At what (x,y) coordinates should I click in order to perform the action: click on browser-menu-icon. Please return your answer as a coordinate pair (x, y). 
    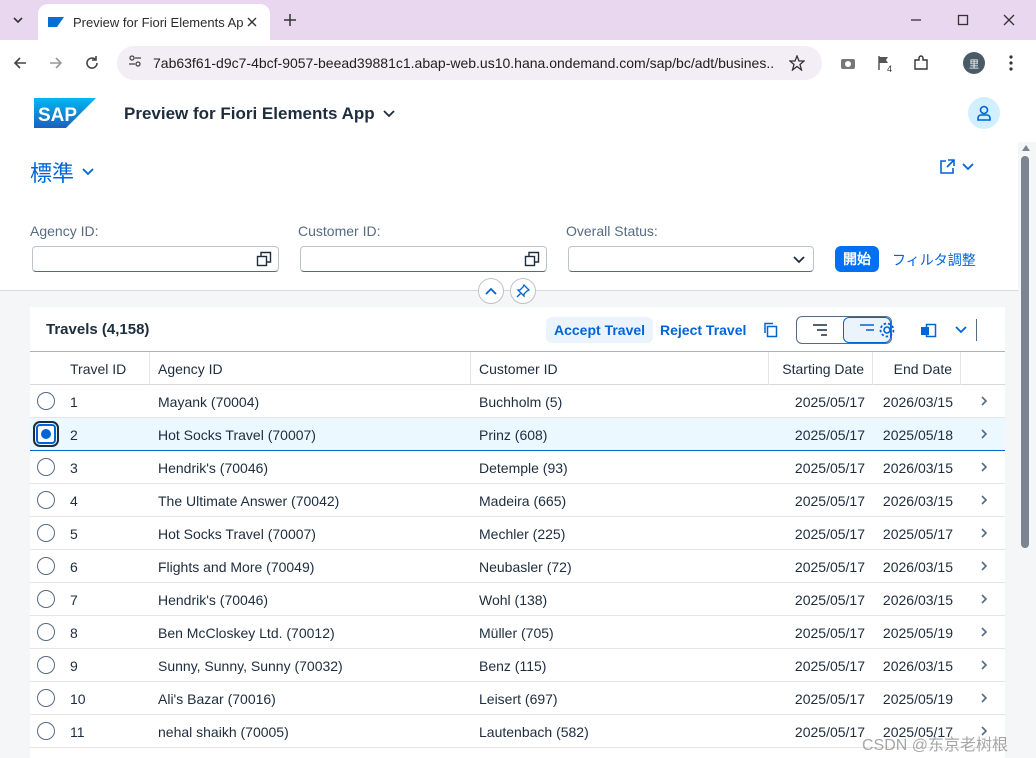
    Looking at the image, I should click on (1011, 63).